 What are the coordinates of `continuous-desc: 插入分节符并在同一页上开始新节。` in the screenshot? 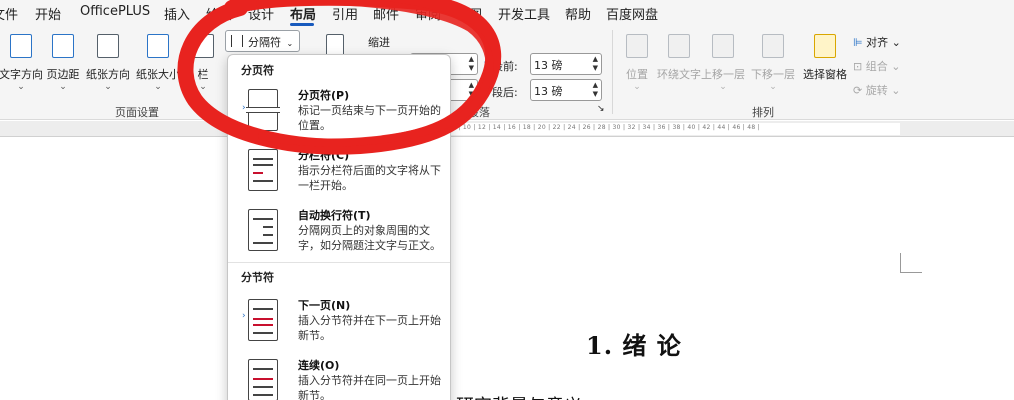 It's located at (369, 387).